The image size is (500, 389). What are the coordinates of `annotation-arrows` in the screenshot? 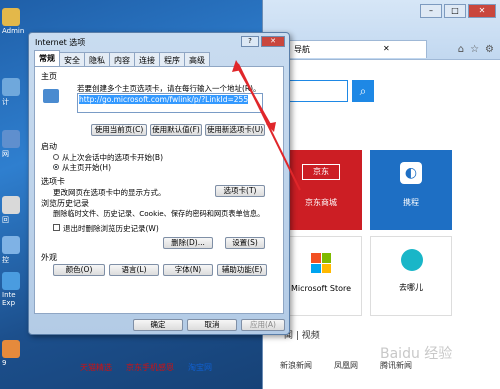 It's located at (266, 125).